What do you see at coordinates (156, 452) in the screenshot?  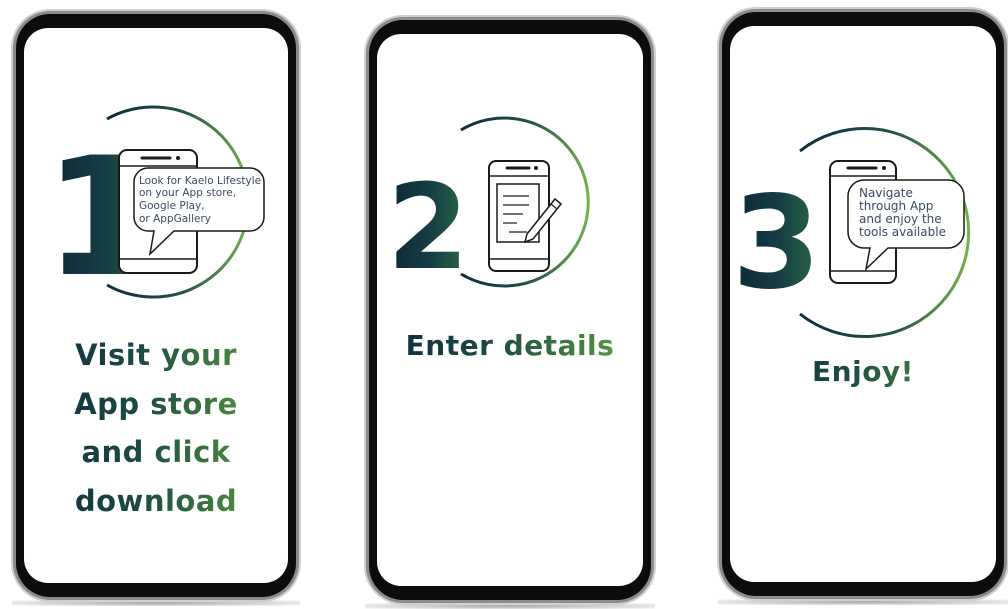 I see `caption-line: and click` at bounding box center [156, 452].